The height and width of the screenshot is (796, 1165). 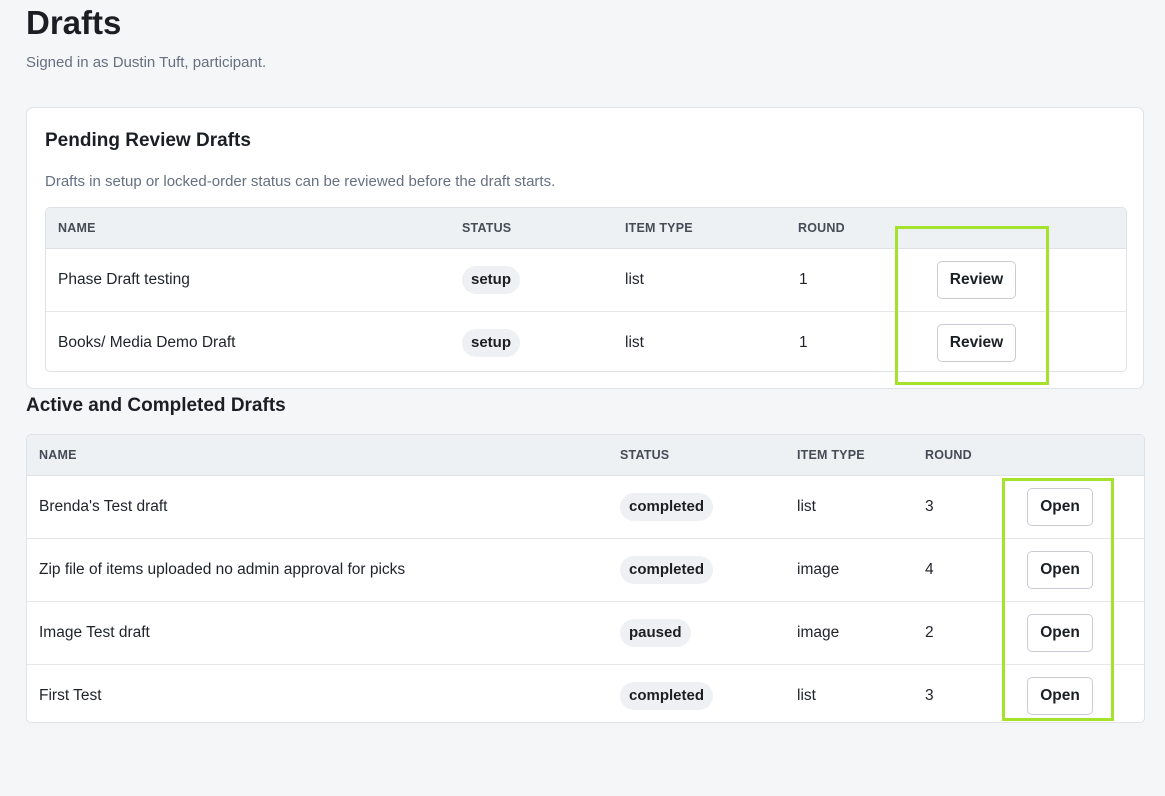 I want to click on draft-name: Brenda's Test draft, so click(x=103, y=506).